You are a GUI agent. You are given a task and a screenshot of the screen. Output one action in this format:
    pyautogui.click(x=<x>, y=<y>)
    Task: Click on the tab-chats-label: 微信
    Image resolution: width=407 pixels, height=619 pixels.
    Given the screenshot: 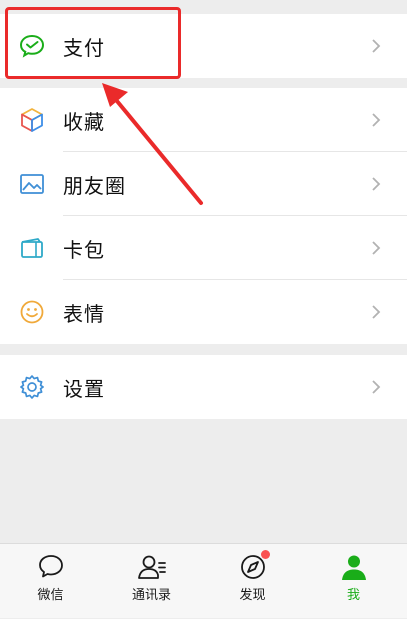 What is the action you would take?
    pyautogui.click(x=50, y=595)
    